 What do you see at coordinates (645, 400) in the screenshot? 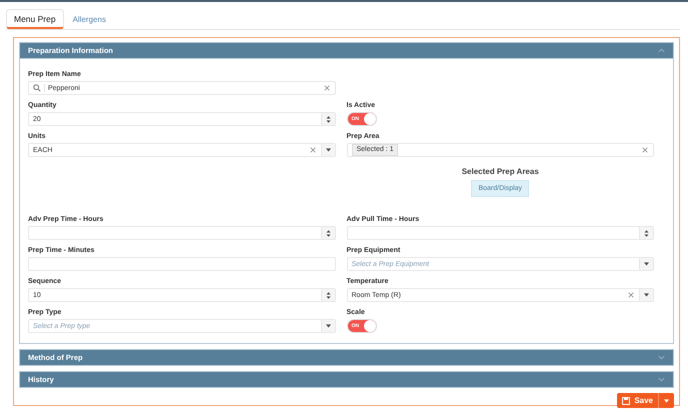
I see `save-button: Save` at bounding box center [645, 400].